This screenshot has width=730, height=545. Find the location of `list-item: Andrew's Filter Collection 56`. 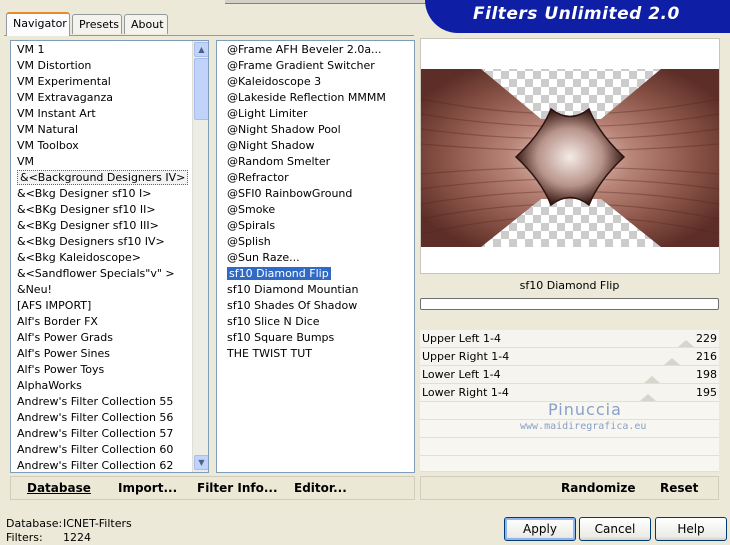

list-item: Andrew's Filter Collection 56 is located at coordinates (102, 418).